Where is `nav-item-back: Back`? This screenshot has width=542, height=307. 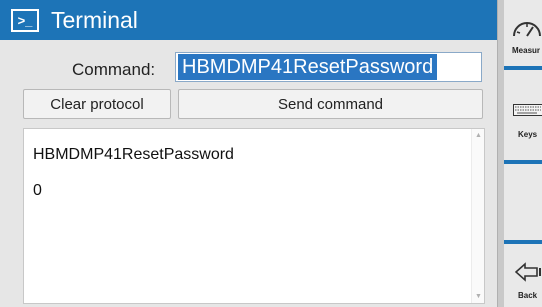
nav-item-back: Back is located at coordinates (523, 275).